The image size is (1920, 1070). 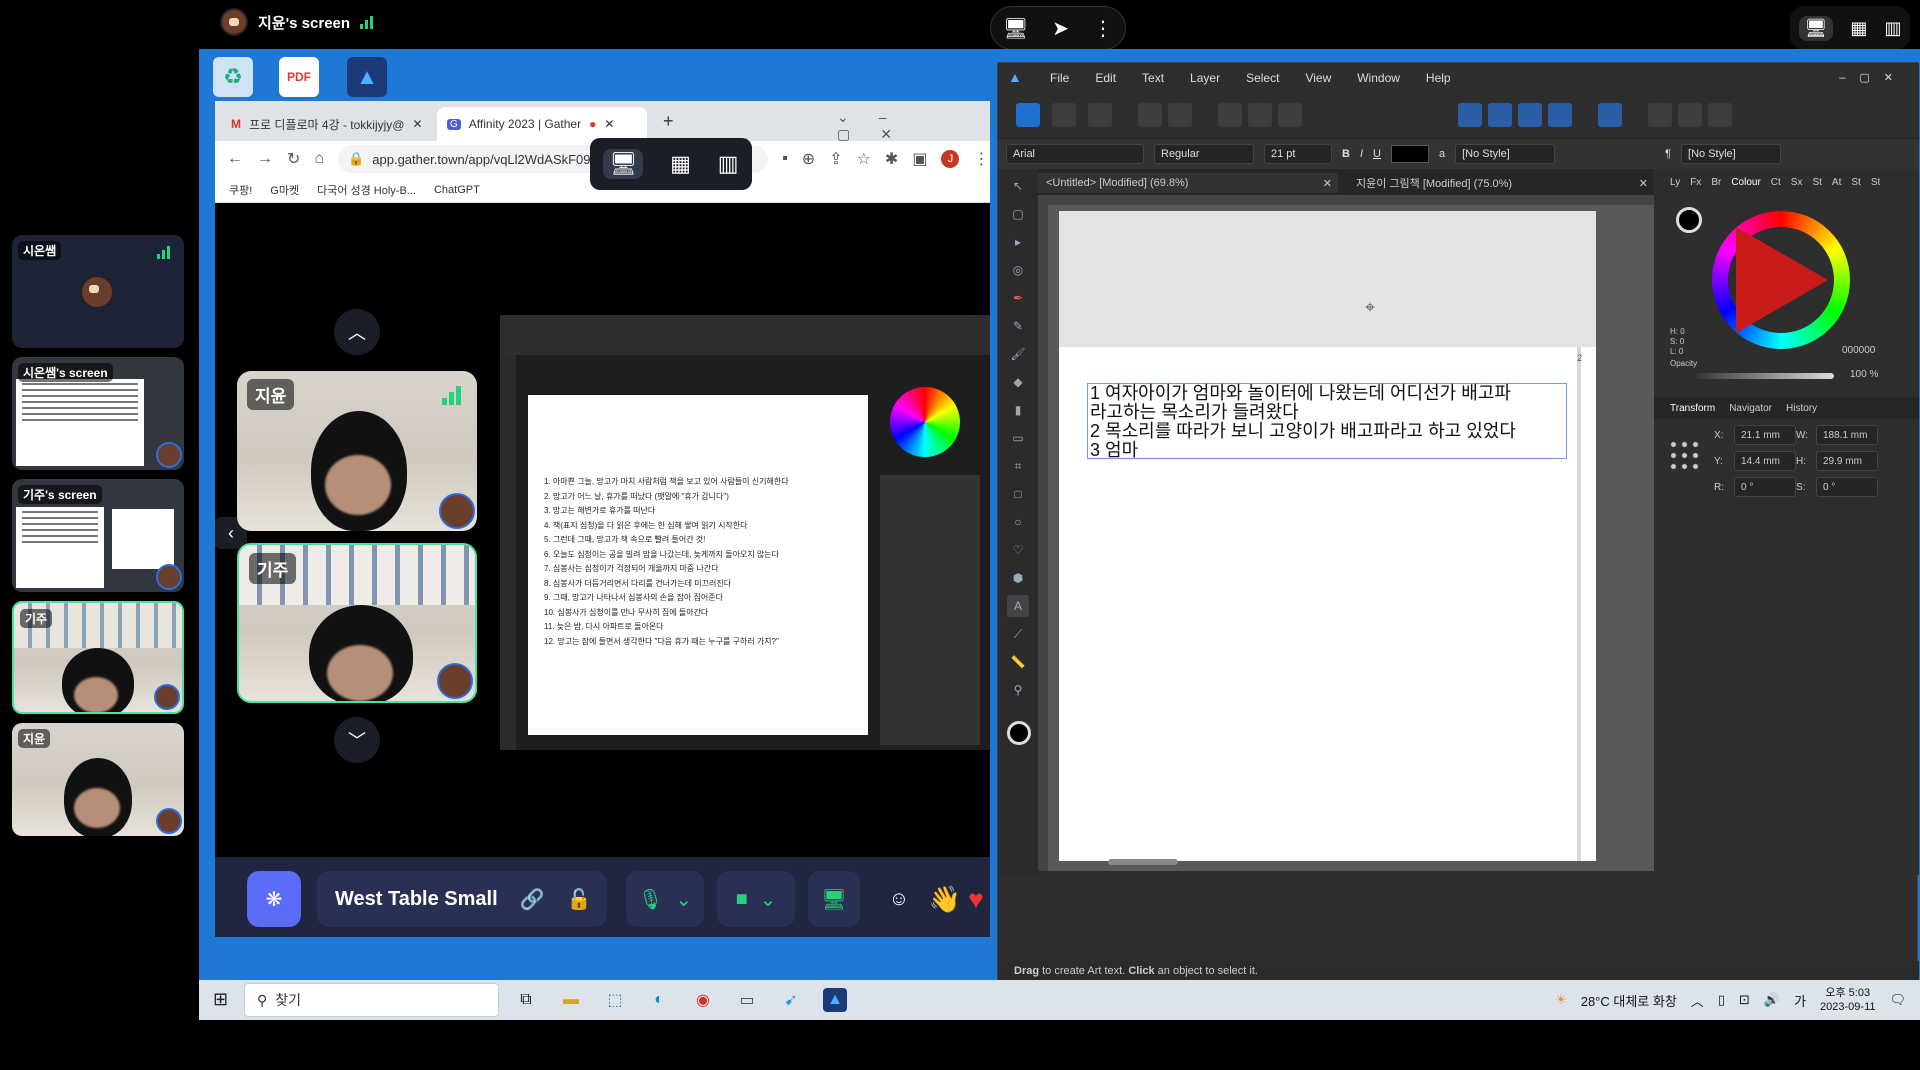 What do you see at coordinates (1690, 115) in the screenshot?
I see `boolean-icon` at bounding box center [1690, 115].